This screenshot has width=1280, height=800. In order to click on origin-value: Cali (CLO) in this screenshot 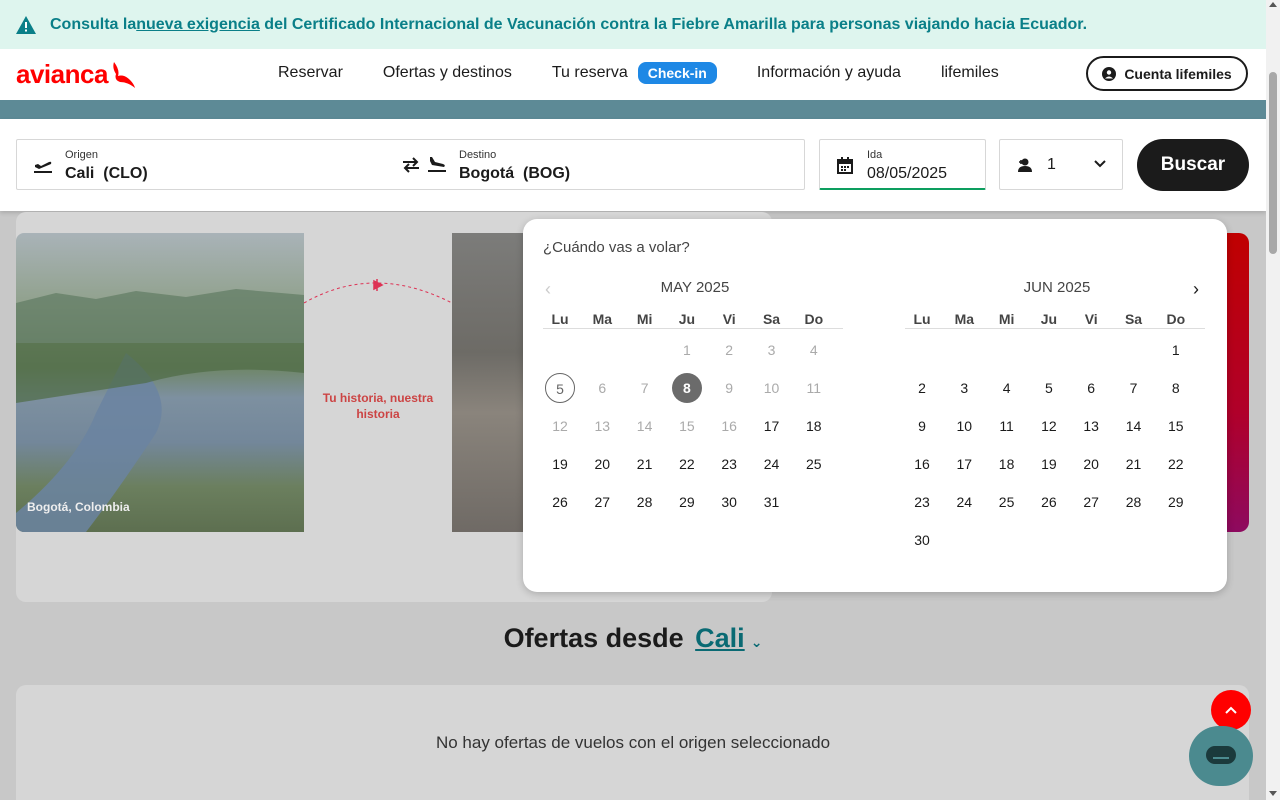, I will do `click(106, 174)`.